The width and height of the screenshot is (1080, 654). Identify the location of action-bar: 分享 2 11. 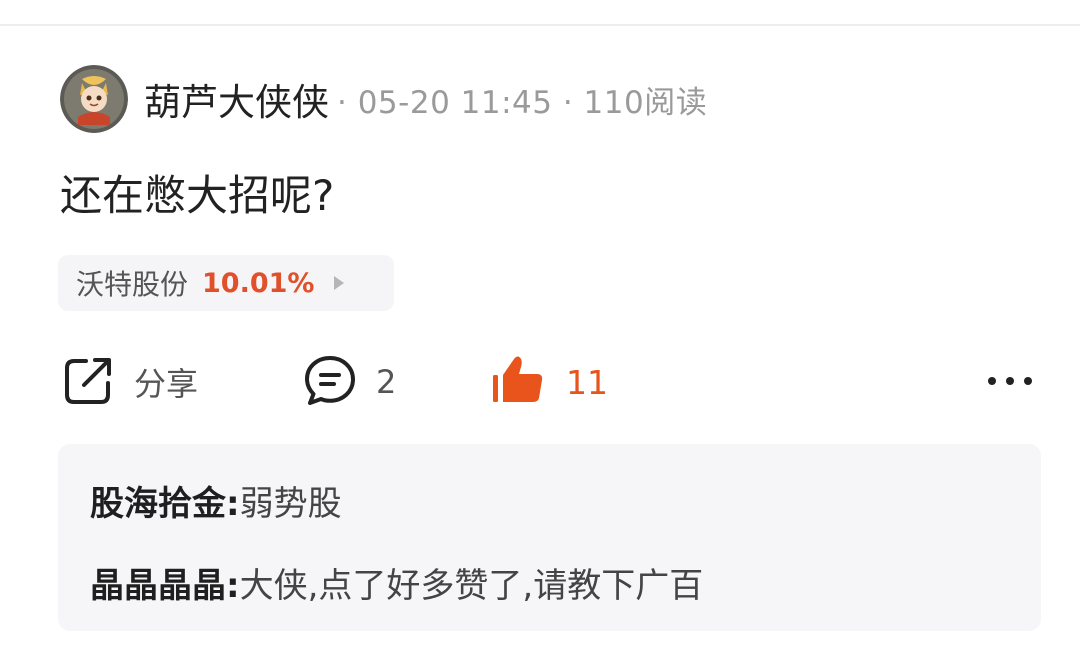
(540, 382).